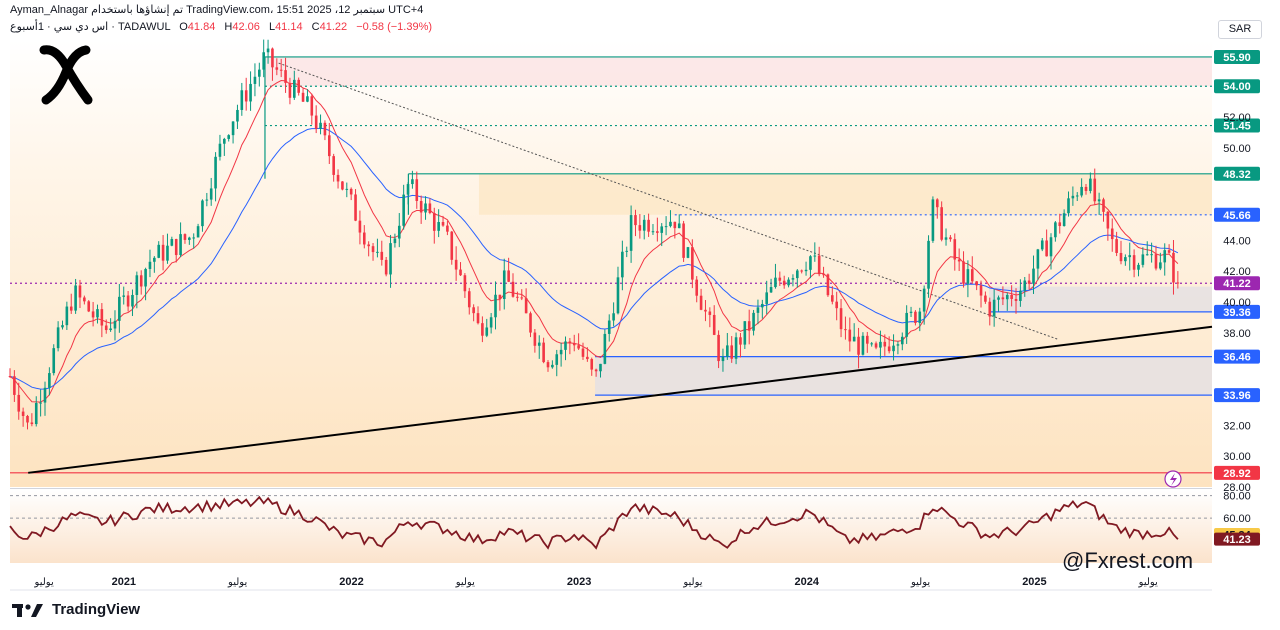 The image size is (1280, 630). What do you see at coordinates (1237, 149) in the screenshot?
I see `y-tick-50.00: 50.00` at bounding box center [1237, 149].